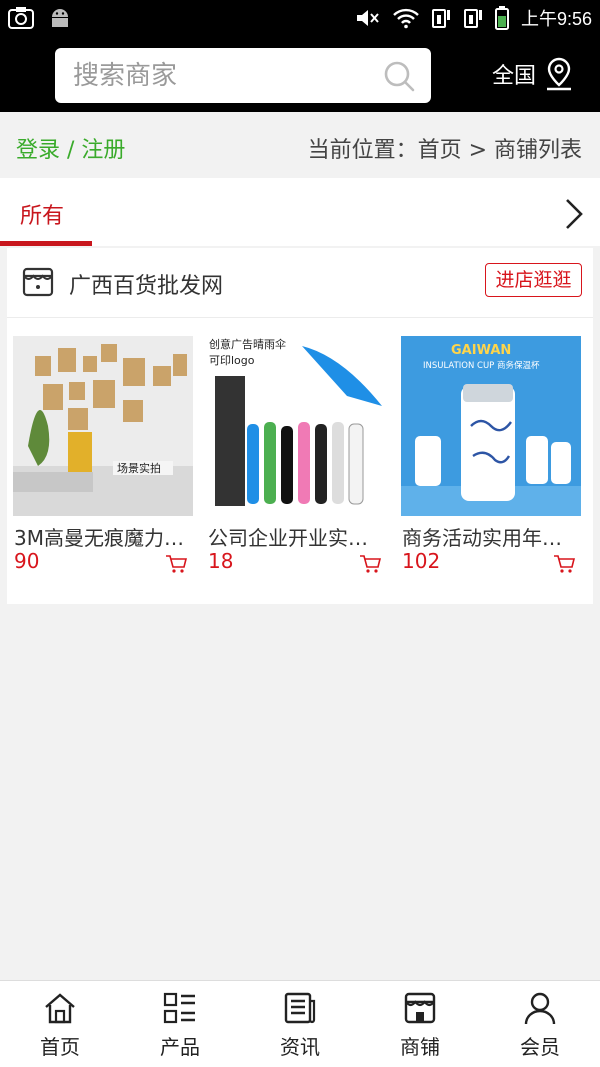 The width and height of the screenshot is (600, 1067). I want to click on product-card: 场景实拍 3M高曼无痕魔力挂钩 90, so click(103, 456).